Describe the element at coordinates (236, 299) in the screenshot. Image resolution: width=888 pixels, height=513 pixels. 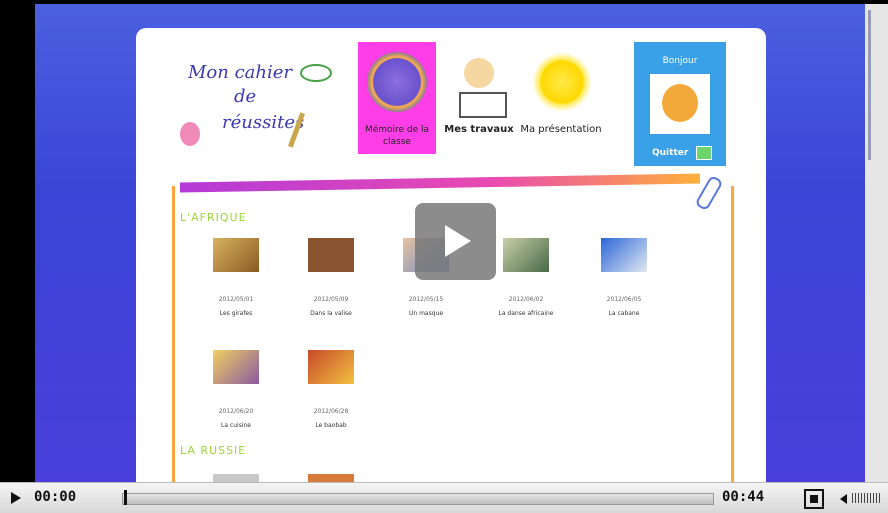
I see `item-date: 2012/05/01` at that location.